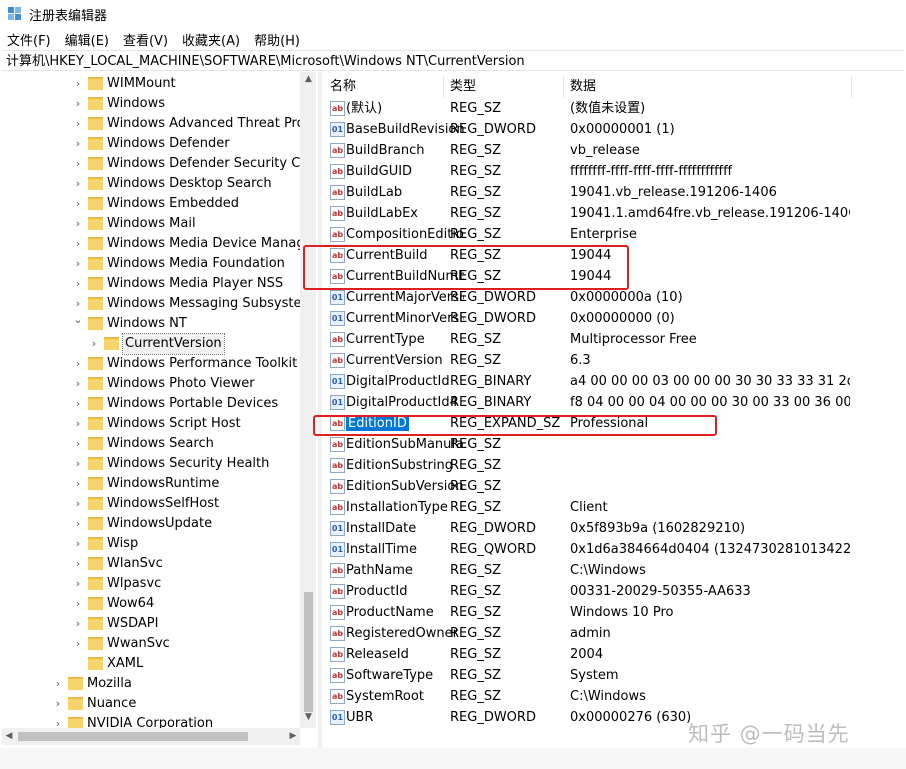 The height and width of the screenshot is (769, 906). What do you see at coordinates (158, 304) in the screenshot?
I see `tree-node: › Windows Messaging Subsystem` at bounding box center [158, 304].